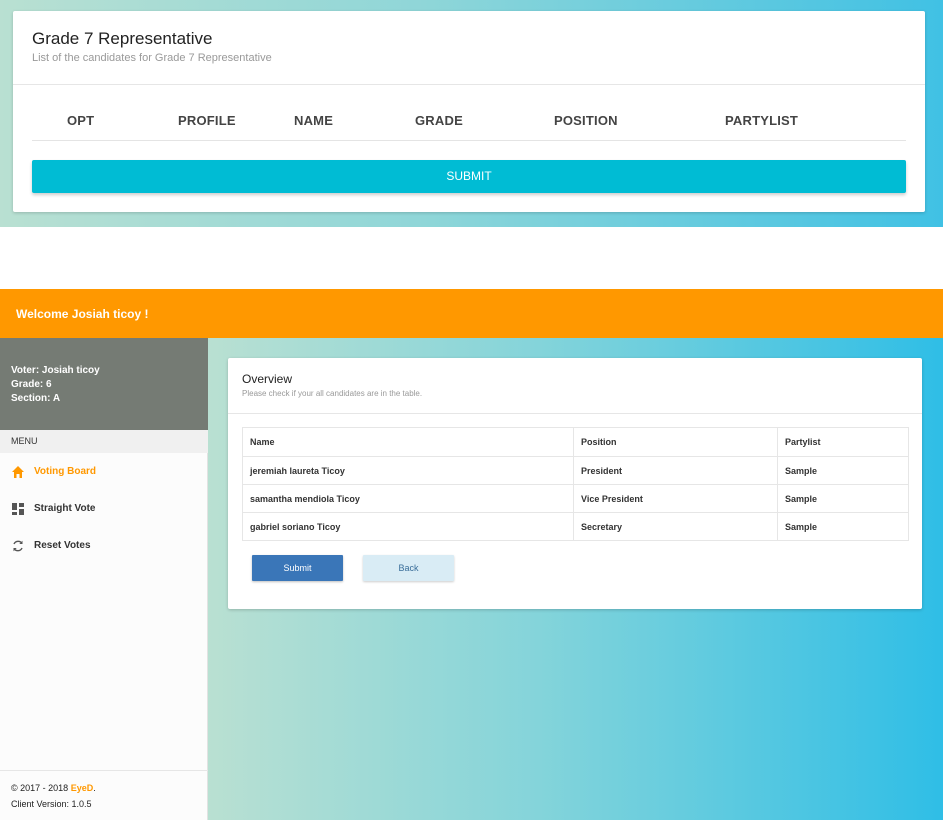 This screenshot has height=820, width=943. What do you see at coordinates (51, 804) in the screenshot?
I see `client-version: Client Version: 1.0.5` at bounding box center [51, 804].